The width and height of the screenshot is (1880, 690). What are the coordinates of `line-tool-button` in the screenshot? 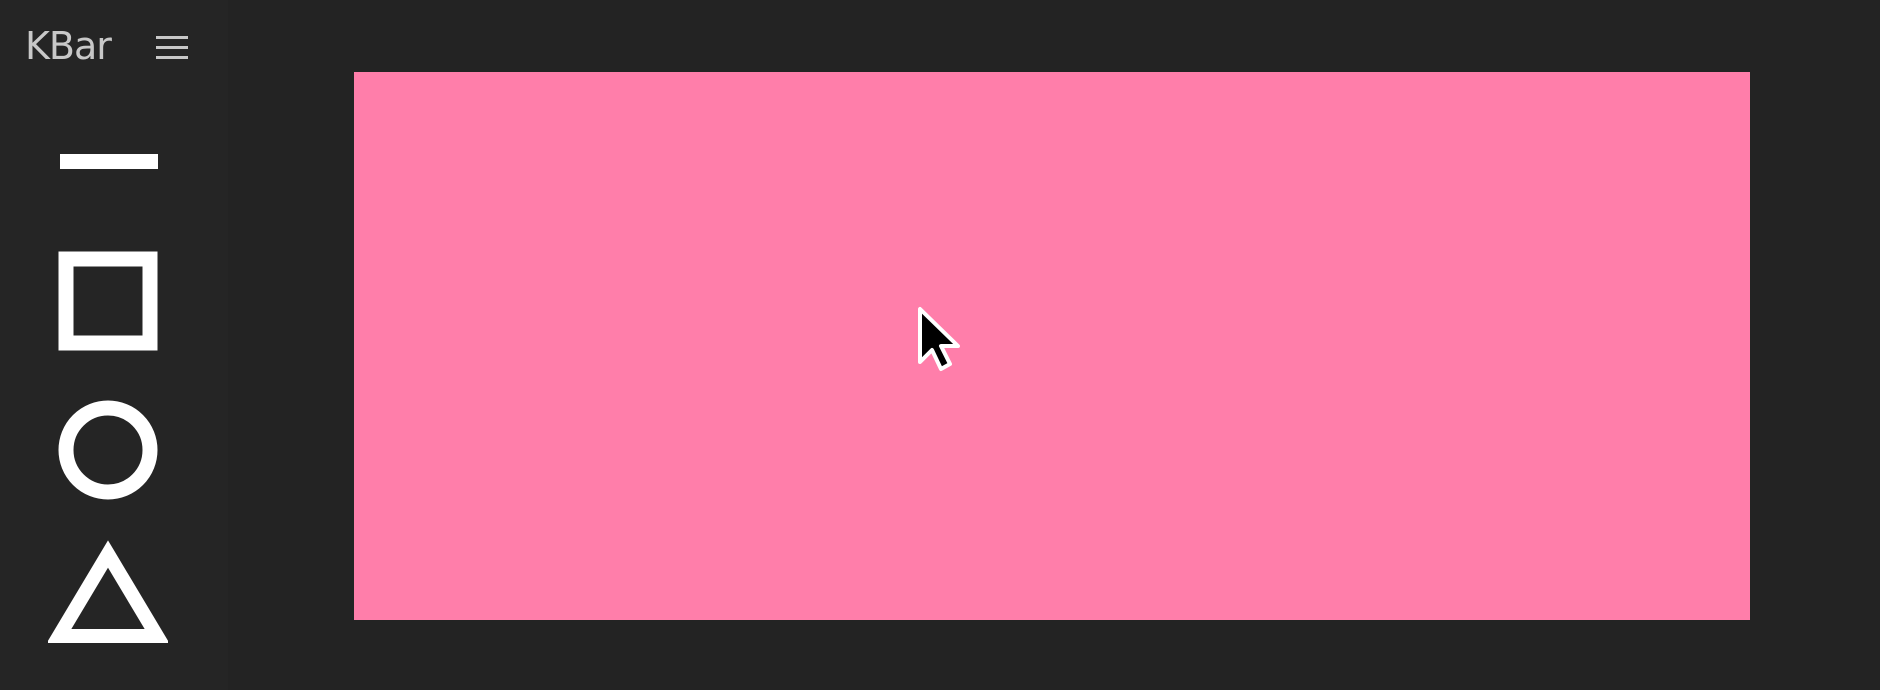 It's located at (108, 162).